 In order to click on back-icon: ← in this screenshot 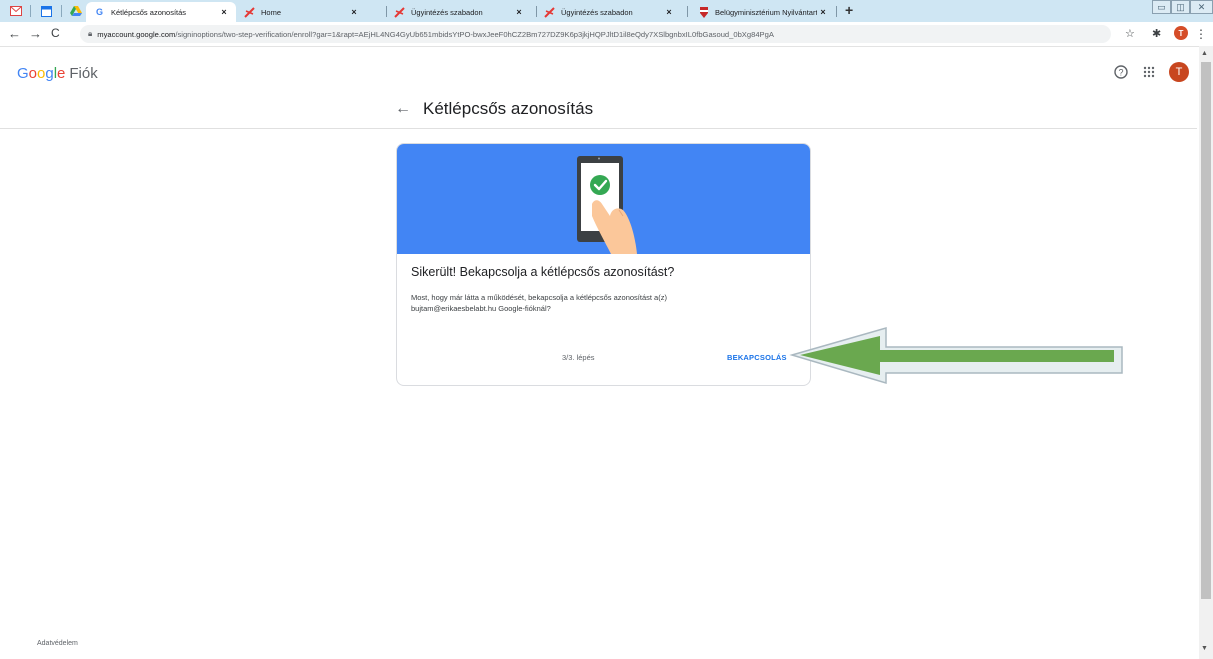, I will do `click(14, 33)`.